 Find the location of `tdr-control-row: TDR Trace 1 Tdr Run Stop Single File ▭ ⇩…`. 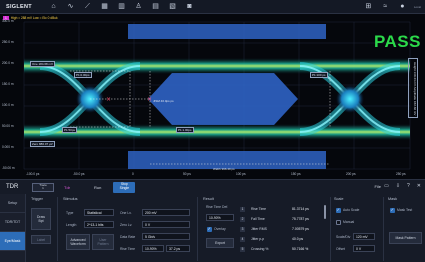

tdr-control-row: TDR Trace 1 Tdr Run Stop Single File ▭ ⇩… is located at coordinates (212, 187).